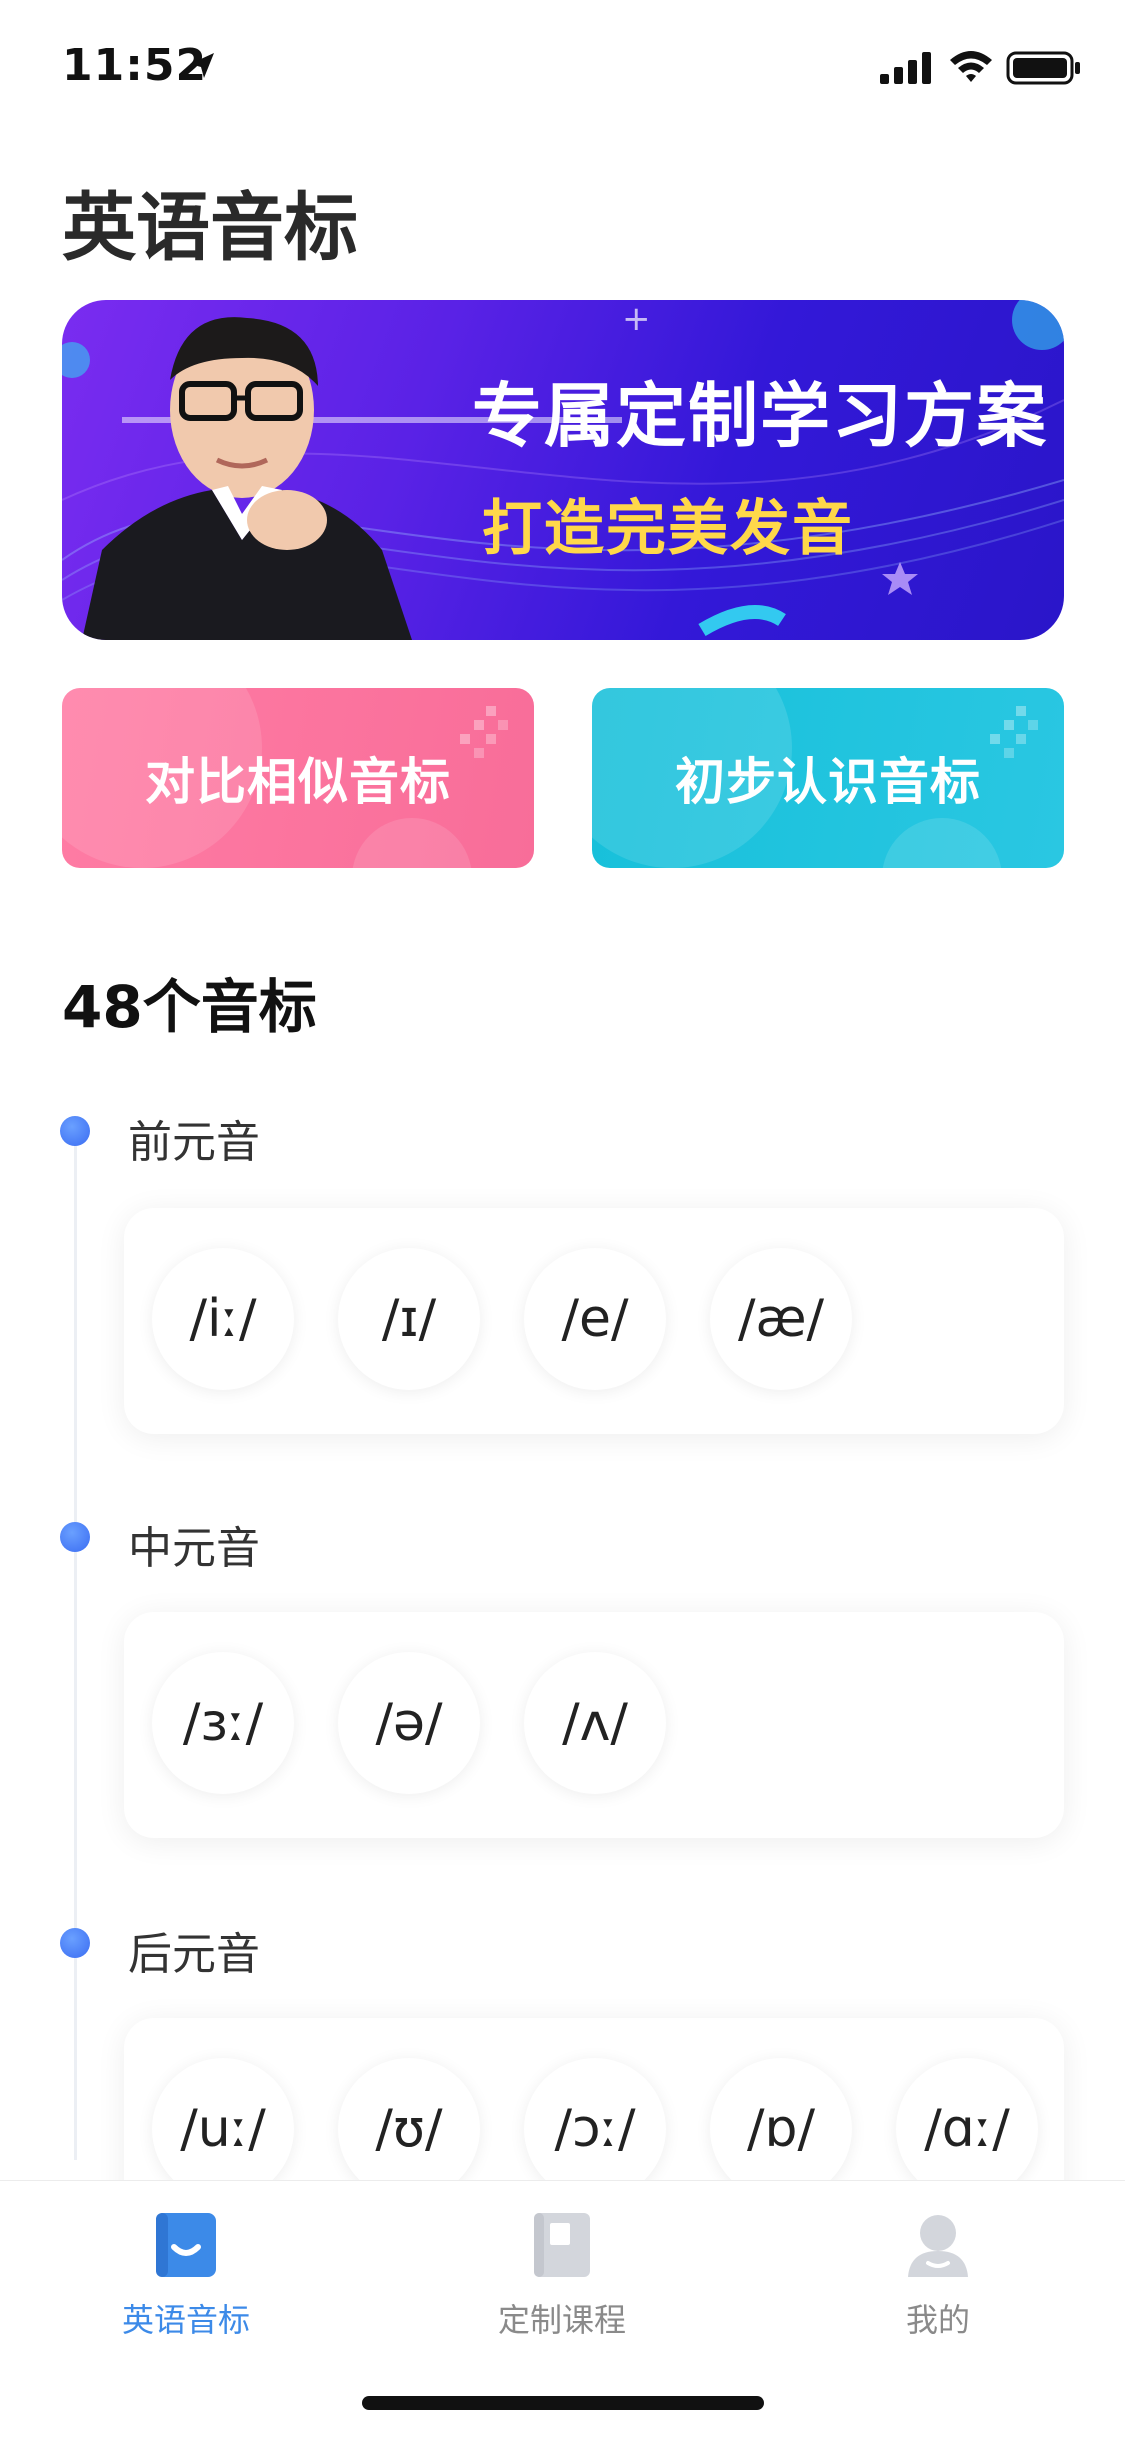 This screenshot has width=1125, height=2437. I want to click on phoneme-button: /ɪ/, so click(409, 1319).